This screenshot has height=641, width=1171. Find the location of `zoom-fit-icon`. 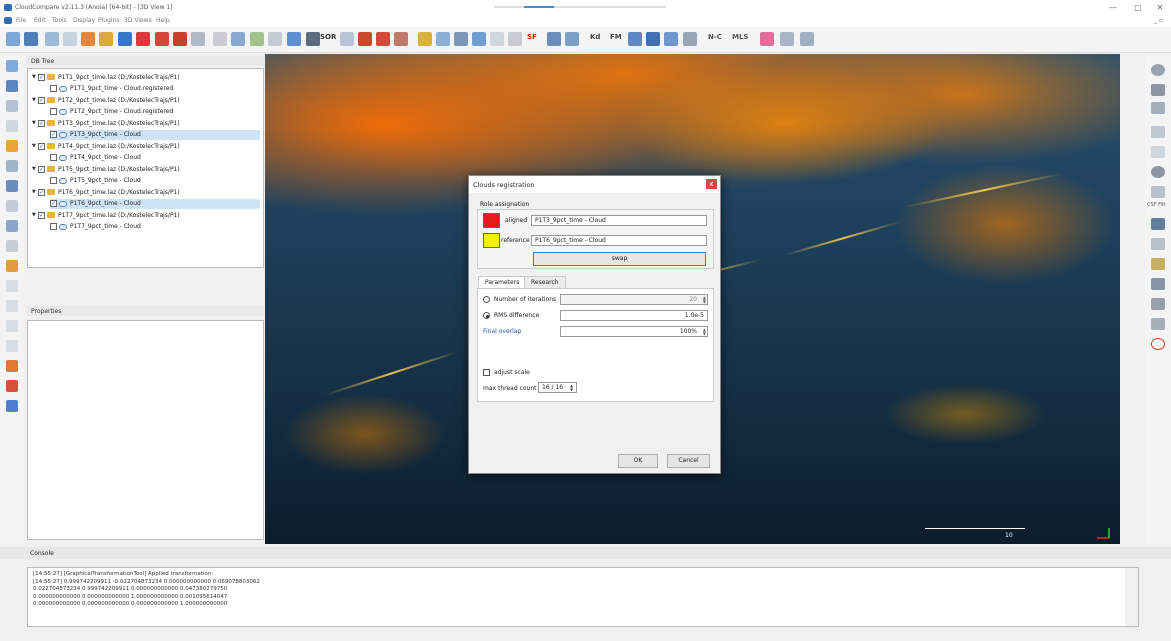

zoom-fit-icon is located at coordinates (12, 86).